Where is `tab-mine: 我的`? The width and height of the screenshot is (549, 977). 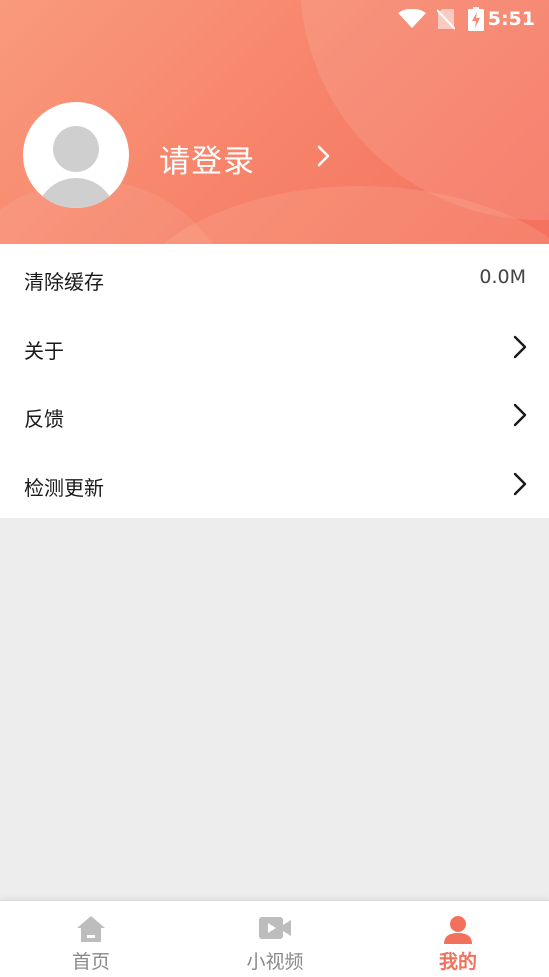
tab-mine: 我的 is located at coordinates (458, 939).